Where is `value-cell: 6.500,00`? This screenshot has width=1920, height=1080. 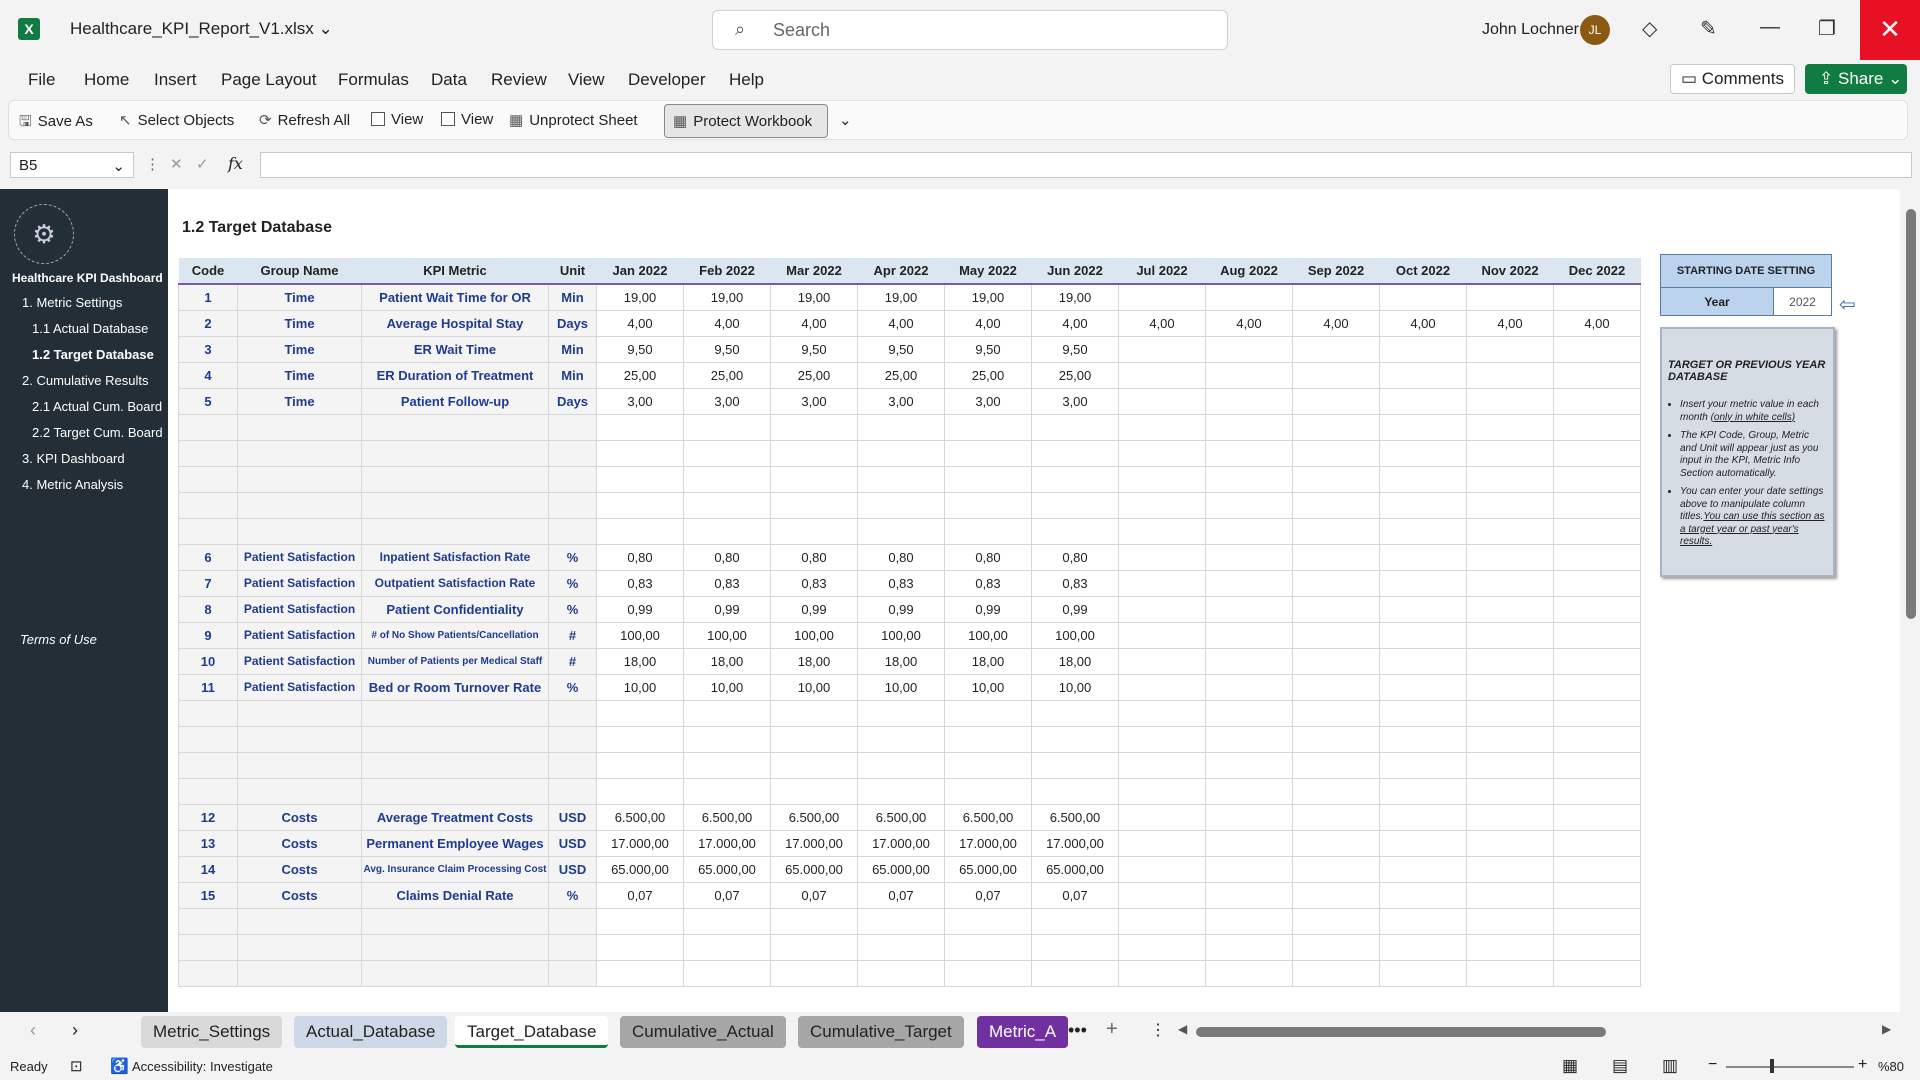 value-cell: 6.500,00 is located at coordinates (727, 817).